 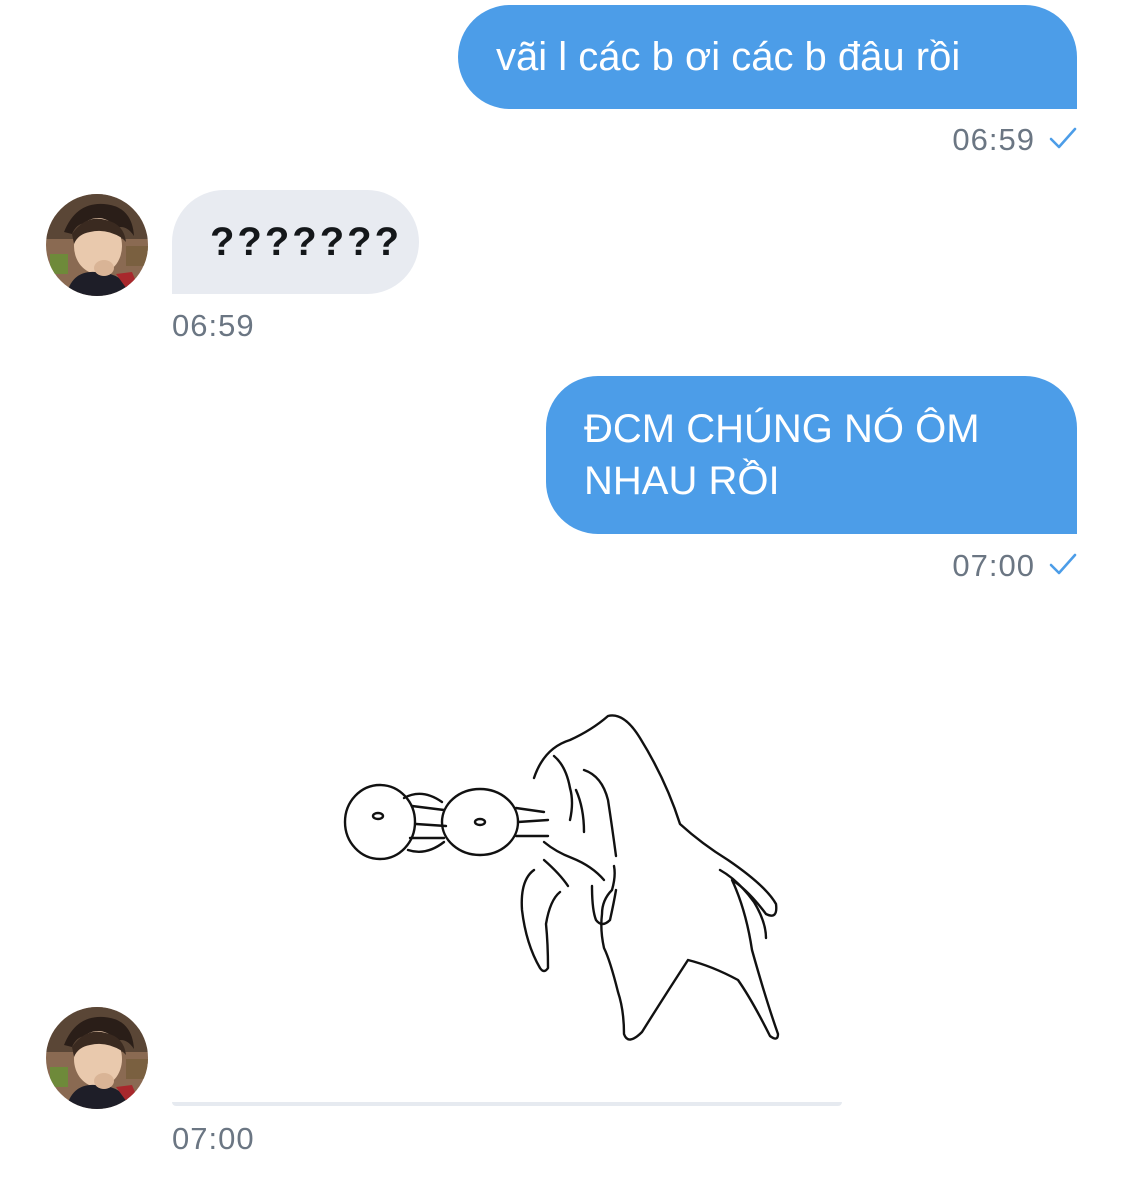 What do you see at coordinates (306, 242) in the screenshot?
I see `message-text: ???????` at bounding box center [306, 242].